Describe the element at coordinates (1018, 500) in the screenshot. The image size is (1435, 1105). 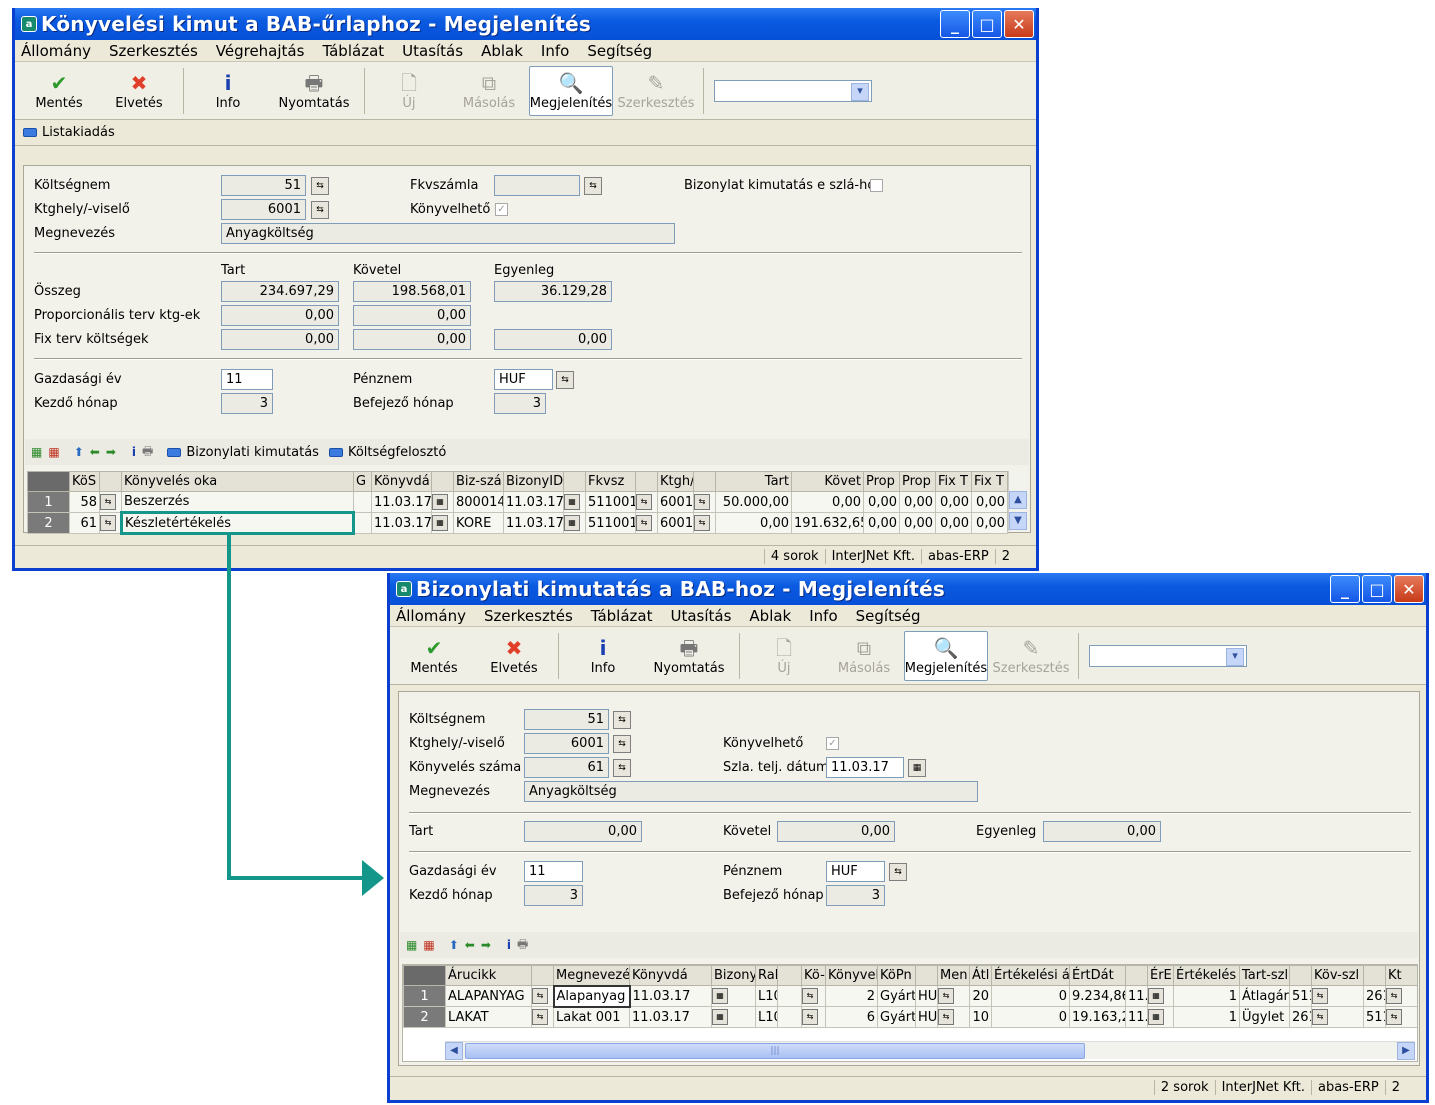
I see `scroll-up-icon: ▲` at that location.